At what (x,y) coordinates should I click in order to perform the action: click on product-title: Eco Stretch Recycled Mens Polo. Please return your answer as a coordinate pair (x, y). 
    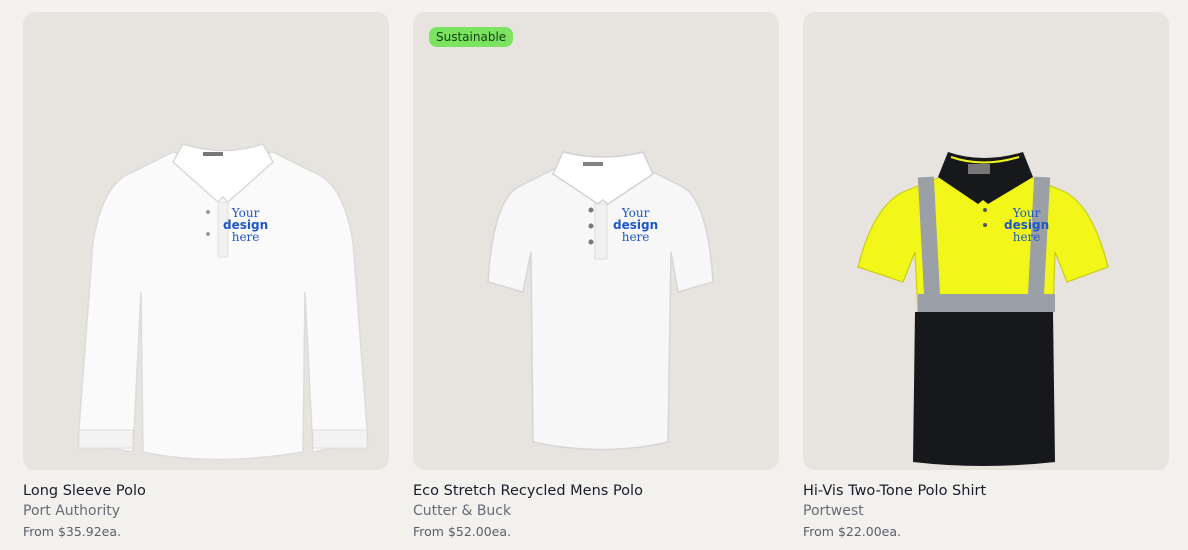
    Looking at the image, I should click on (596, 491).